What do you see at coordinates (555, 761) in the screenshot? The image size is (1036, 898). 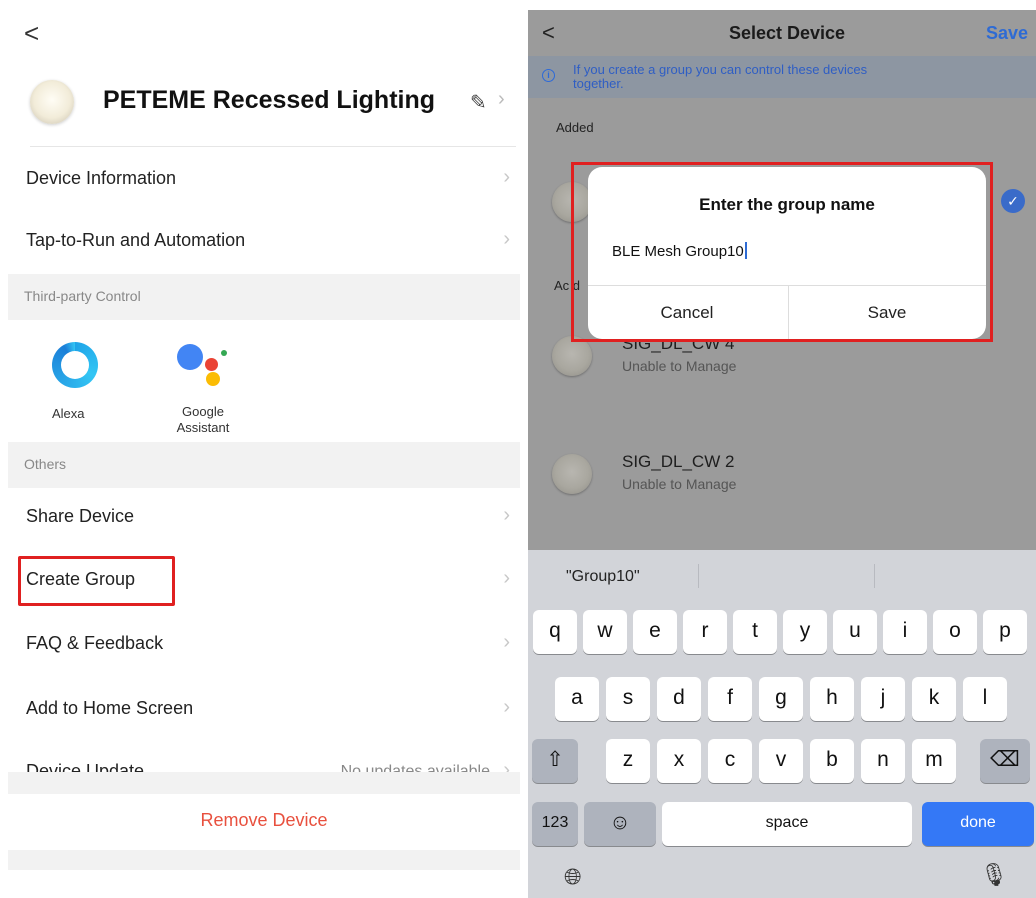 I see `shift-key: ⇧` at bounding box center [555, 761].